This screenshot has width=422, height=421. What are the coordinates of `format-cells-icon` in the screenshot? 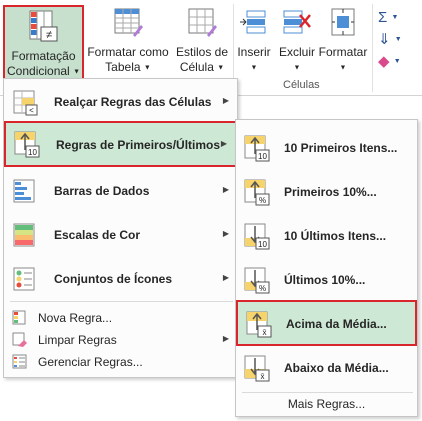 It's located at (343, 22).